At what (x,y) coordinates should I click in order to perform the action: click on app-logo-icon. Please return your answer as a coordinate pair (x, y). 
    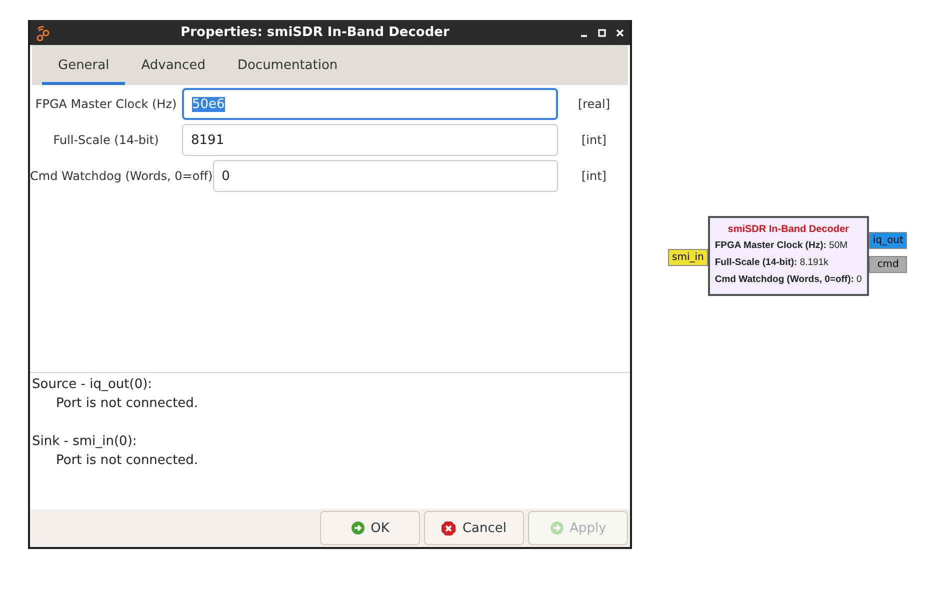
    Looking at the image, I should click on (43, 33).